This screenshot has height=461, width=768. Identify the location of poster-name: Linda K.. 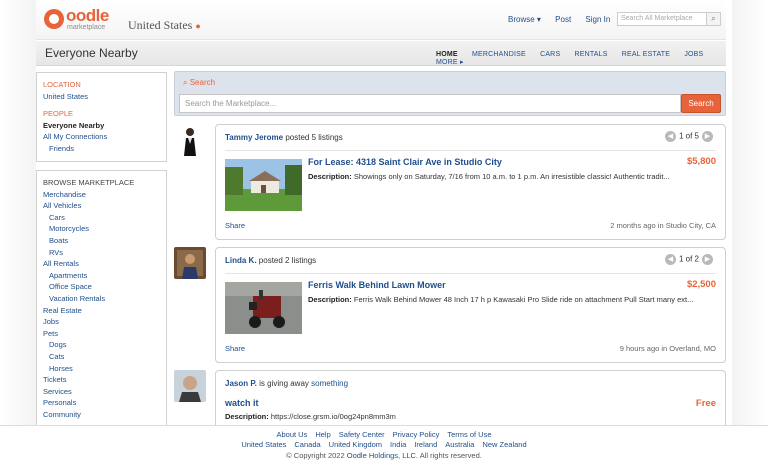
(241, 260).